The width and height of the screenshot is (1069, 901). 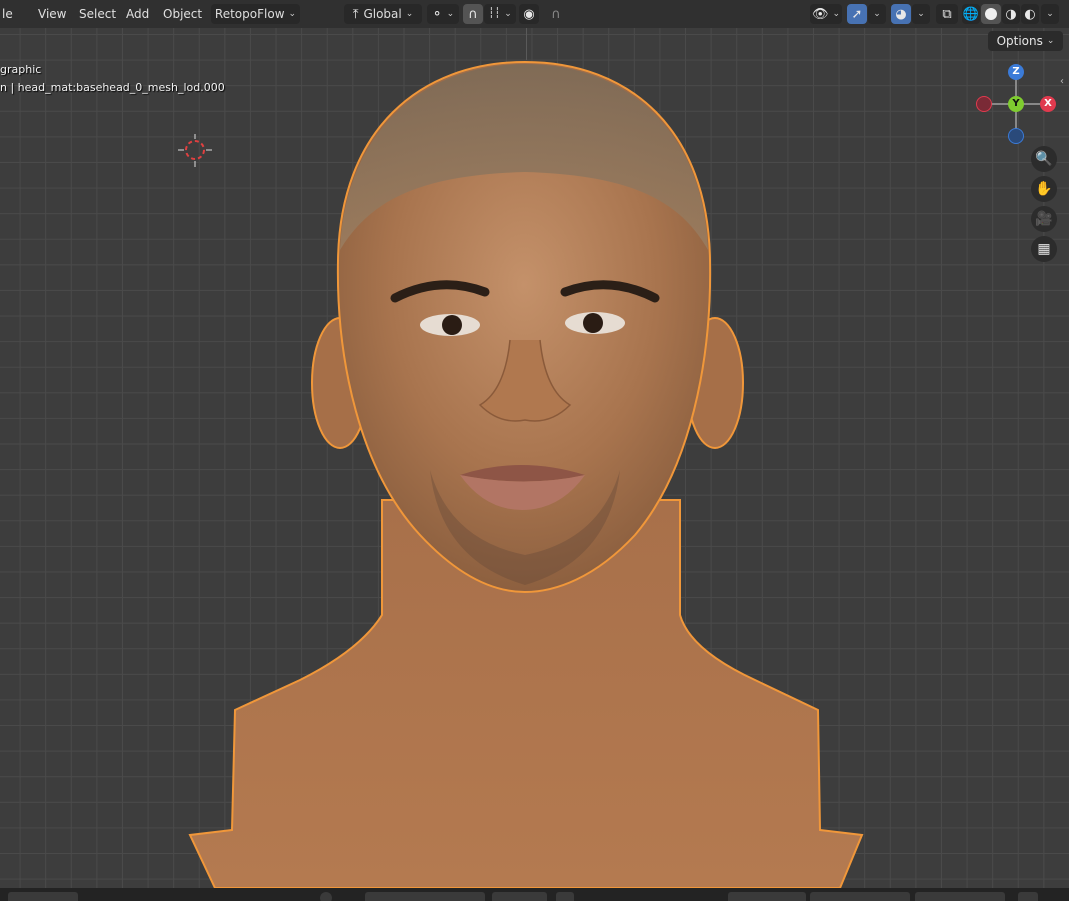 I want to click on gizmo-toggle: ➚, so click(x=857, y=14).